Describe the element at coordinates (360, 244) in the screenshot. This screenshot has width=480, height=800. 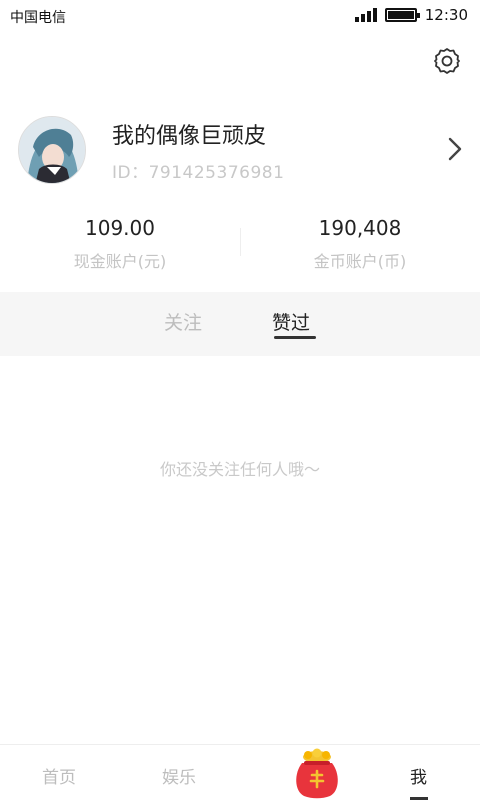
I see `coin-account: 190,408 金币账户(币)` at that location.